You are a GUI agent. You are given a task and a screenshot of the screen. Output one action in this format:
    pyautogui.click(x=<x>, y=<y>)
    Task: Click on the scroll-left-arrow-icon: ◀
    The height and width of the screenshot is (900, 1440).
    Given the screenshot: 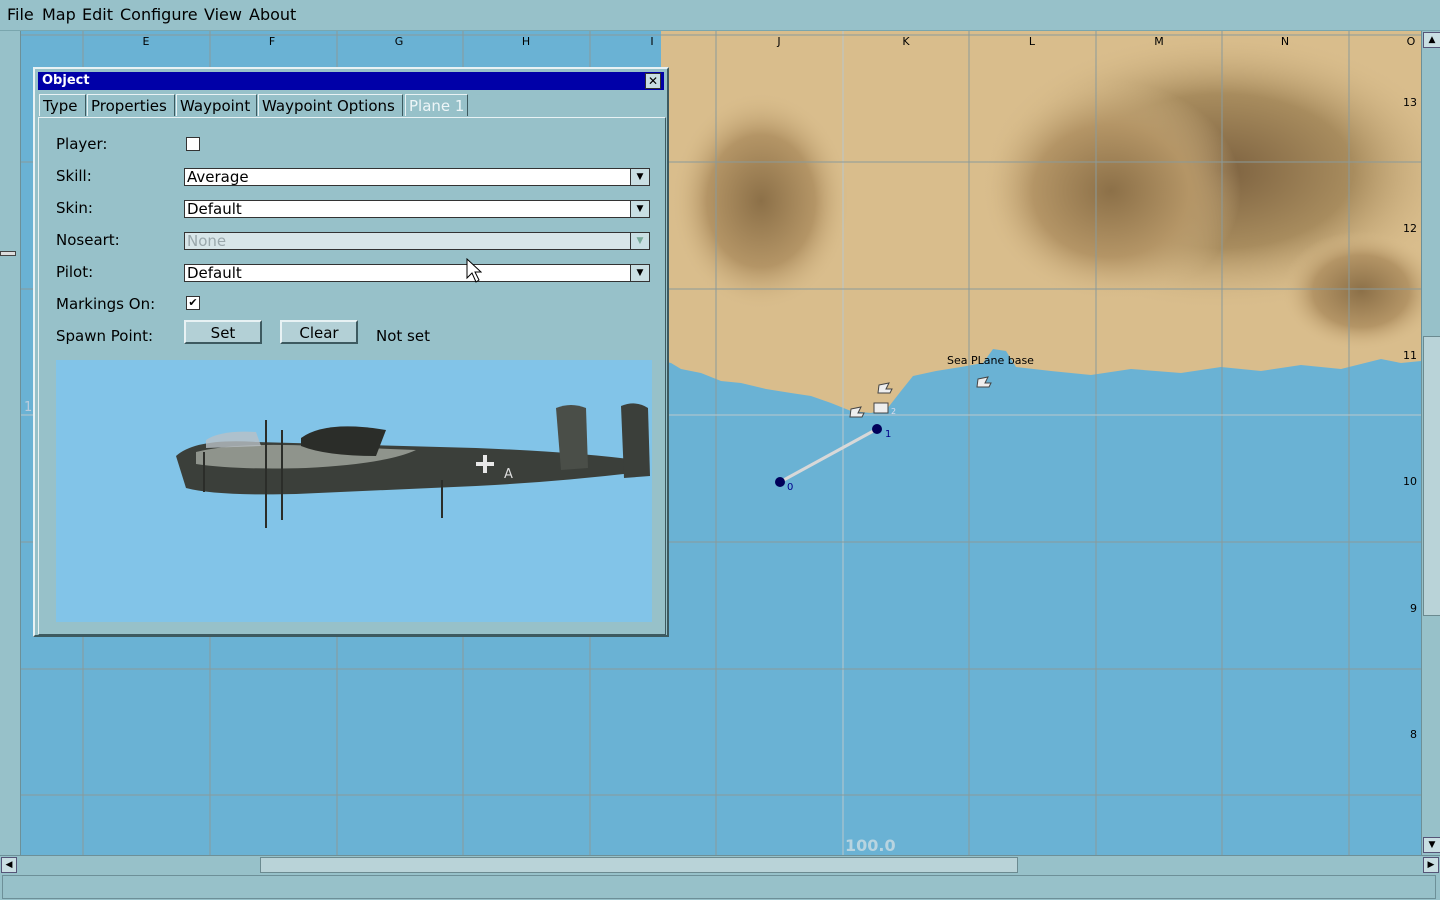 What is the action you would take?
    pyautogui.click(x=9, y=865)
    